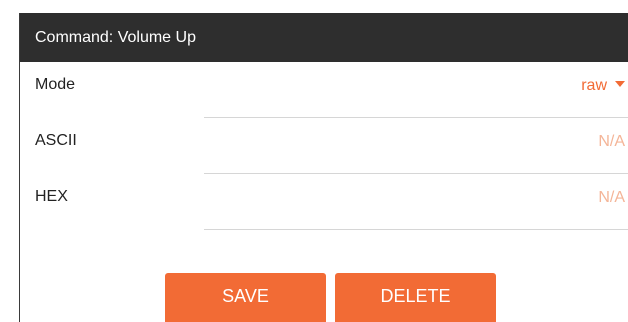 Image resolution: width=628 pixels, height=322 pixels. What do you see at coordinates (611, 198) in the screenshot?
I see `hex-field: N/A` at bounding box center [611, 198].